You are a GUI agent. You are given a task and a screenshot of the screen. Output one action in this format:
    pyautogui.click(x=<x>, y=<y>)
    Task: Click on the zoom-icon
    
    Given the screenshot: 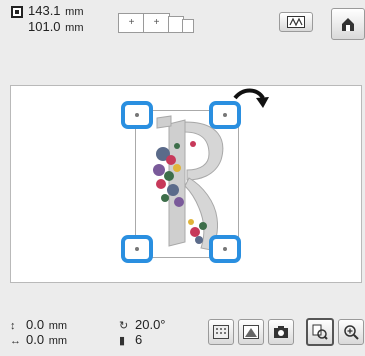 What is the action you would take?
    pyautogui.click(x=351, y=332)
    